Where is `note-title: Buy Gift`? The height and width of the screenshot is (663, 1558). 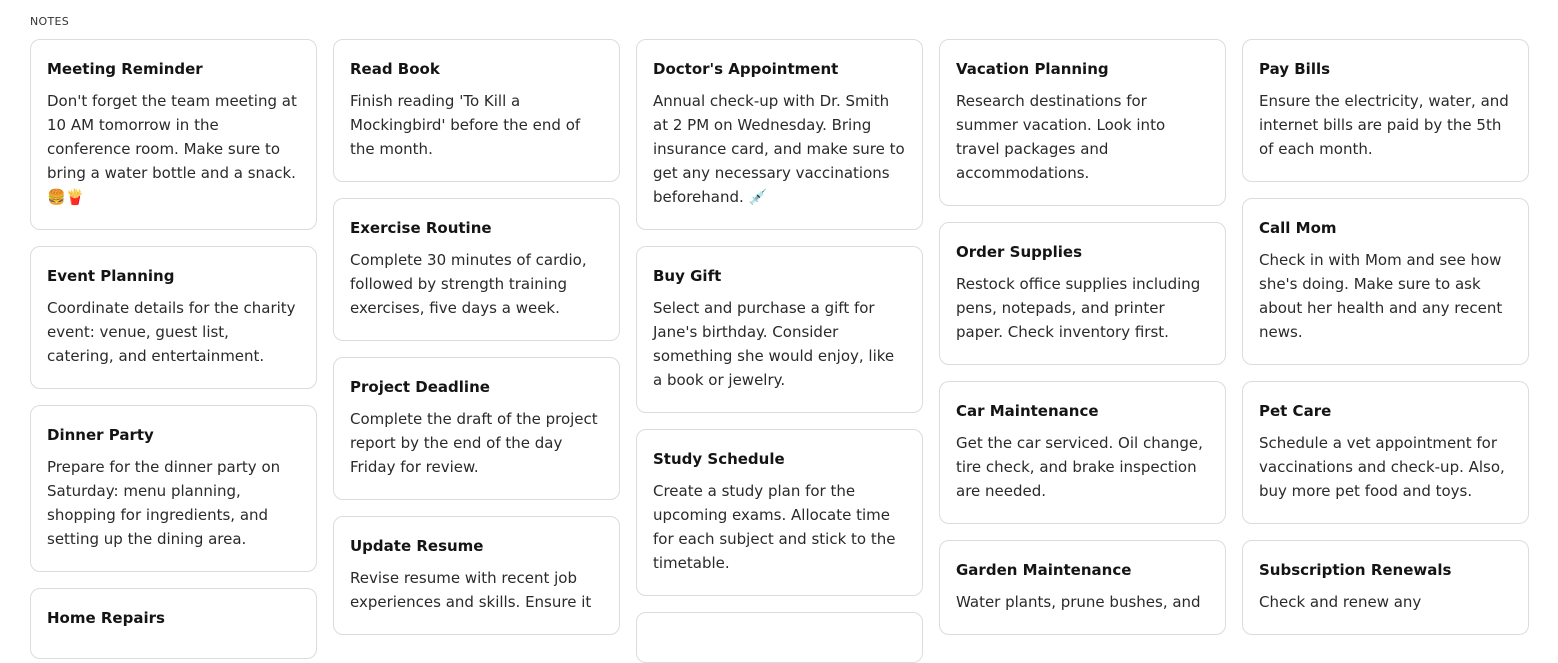 note-title: Buy Gift is located at coordinates (687, 276).